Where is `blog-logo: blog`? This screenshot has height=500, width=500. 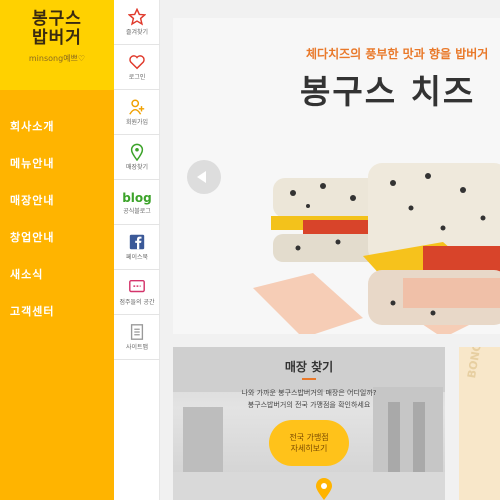
blog-logo: blog is located at coordinates (137, 198).